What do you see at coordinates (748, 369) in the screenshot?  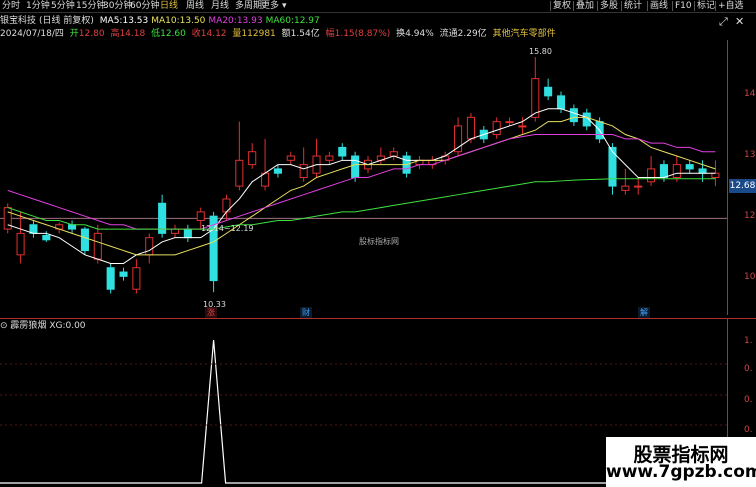 I see `indicator-tick-2: 0.` at bounding box center [748, 369].